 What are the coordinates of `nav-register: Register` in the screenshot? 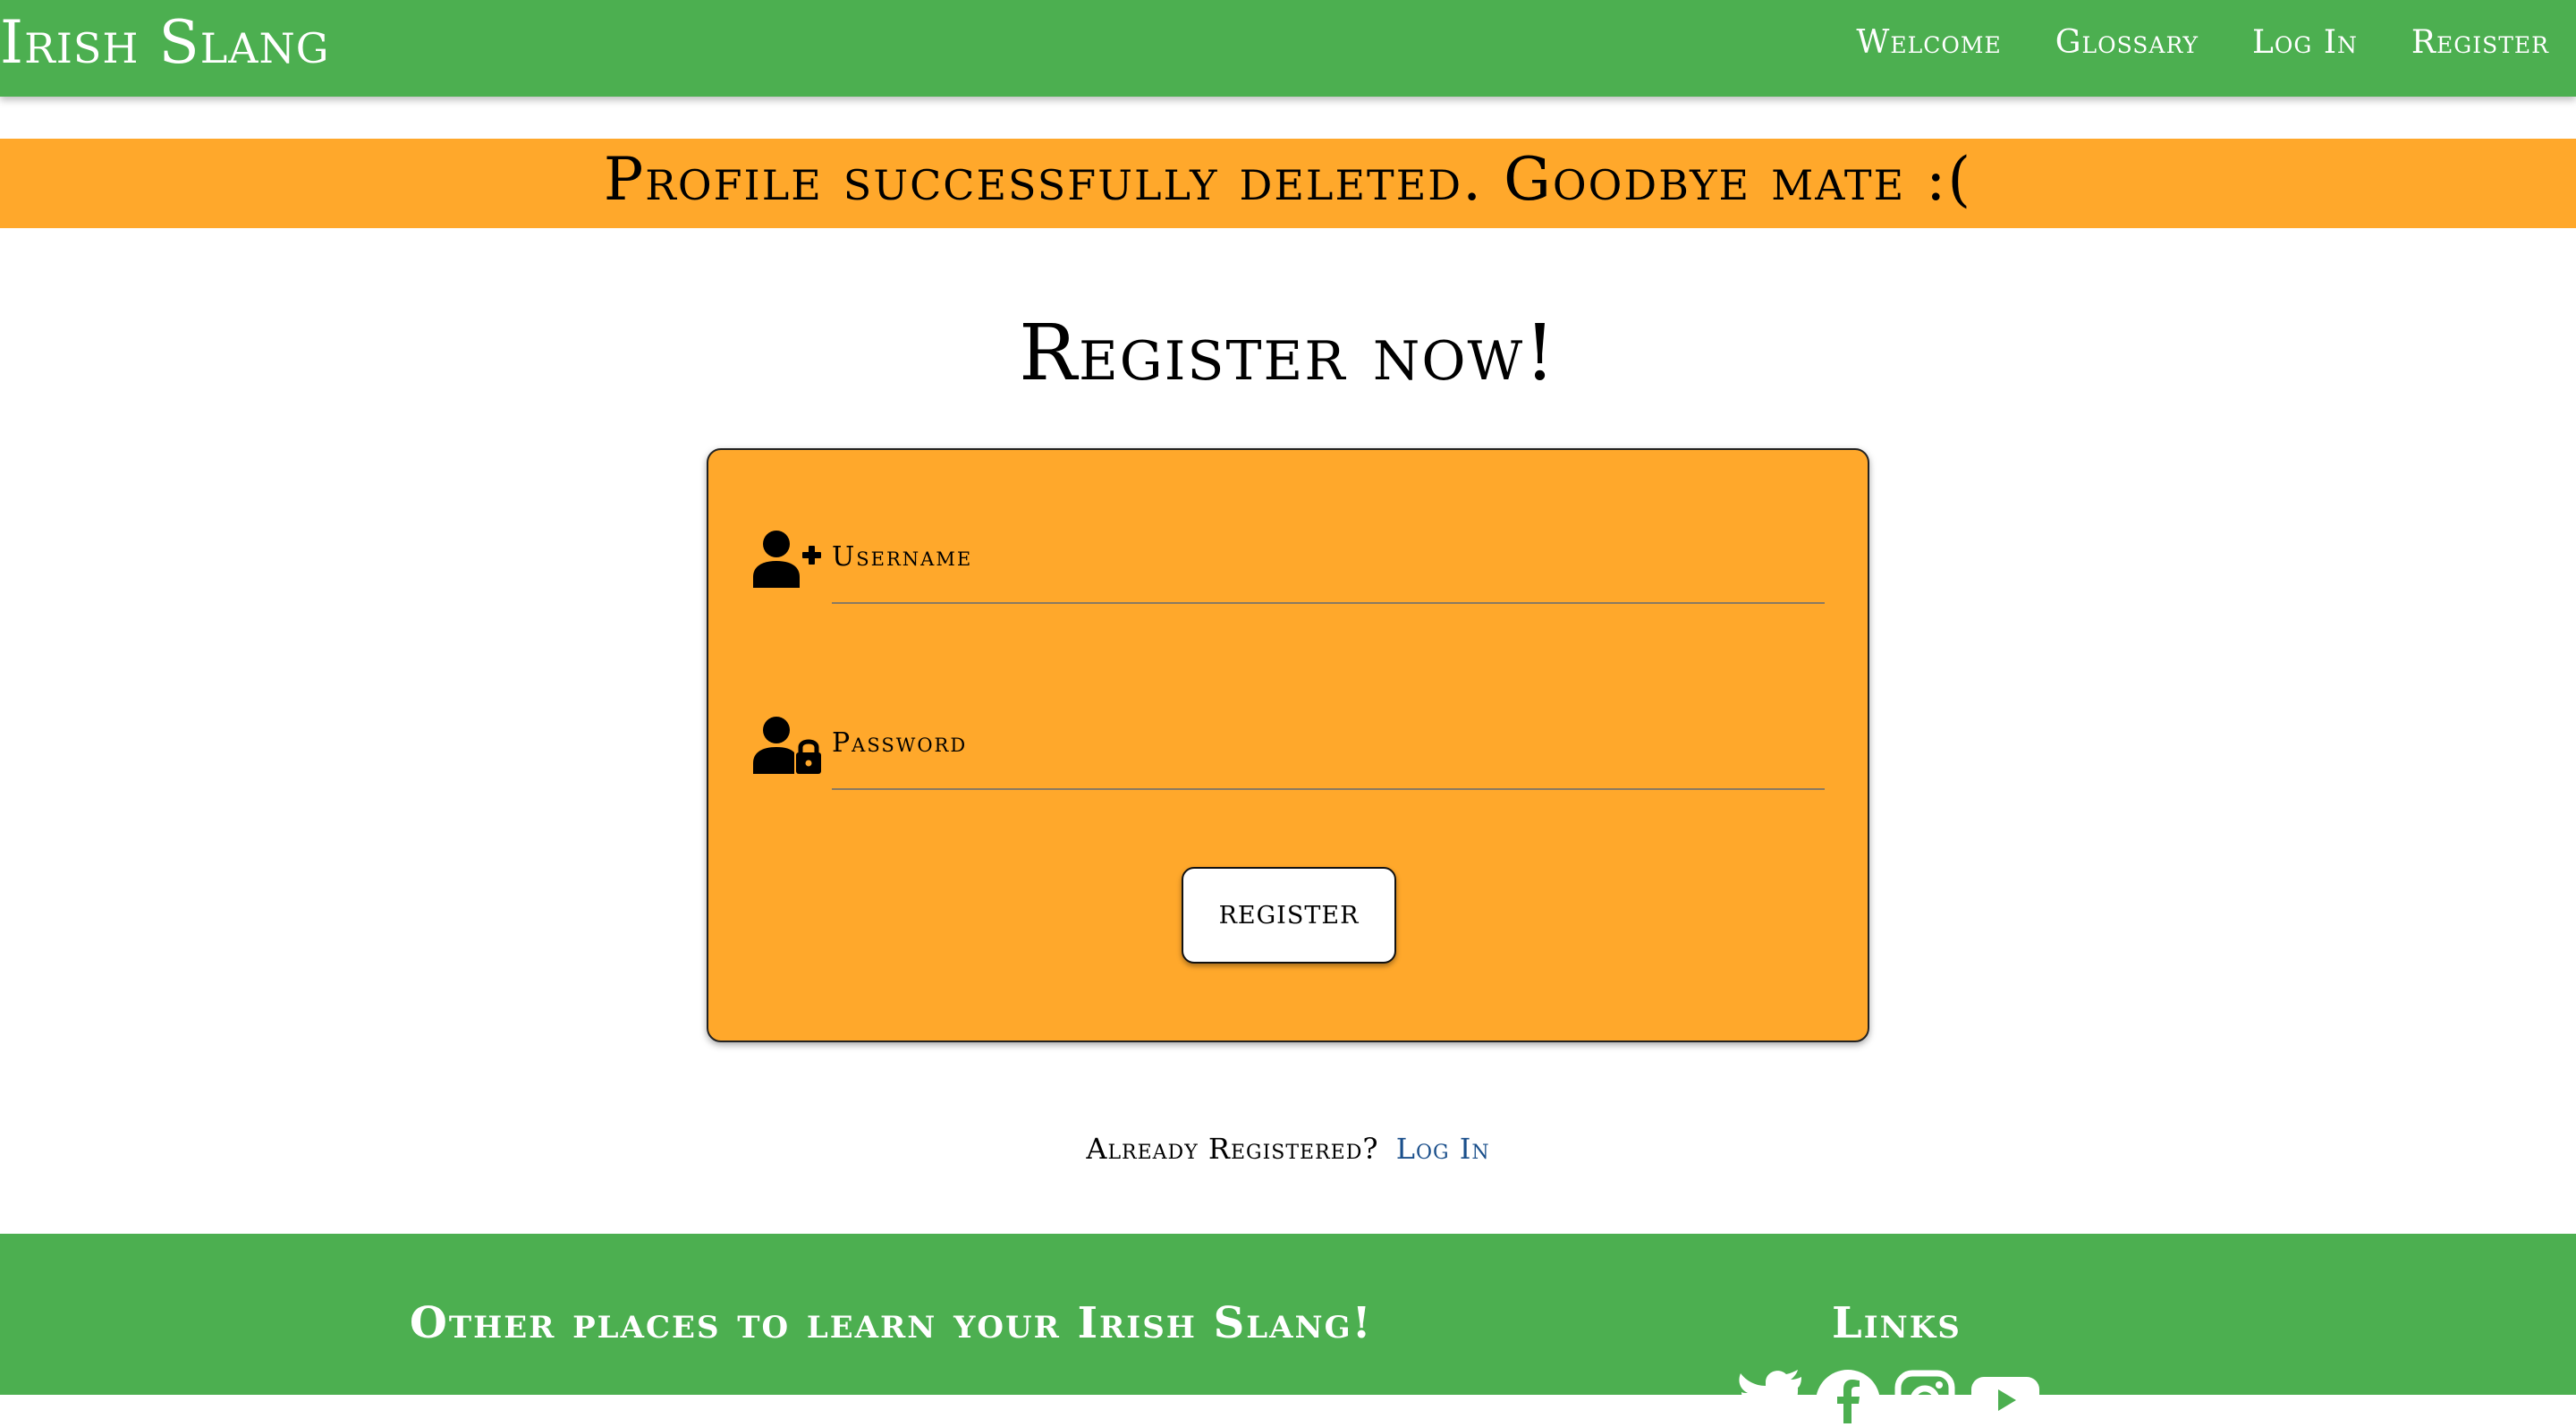 It's located at (2480, 42).